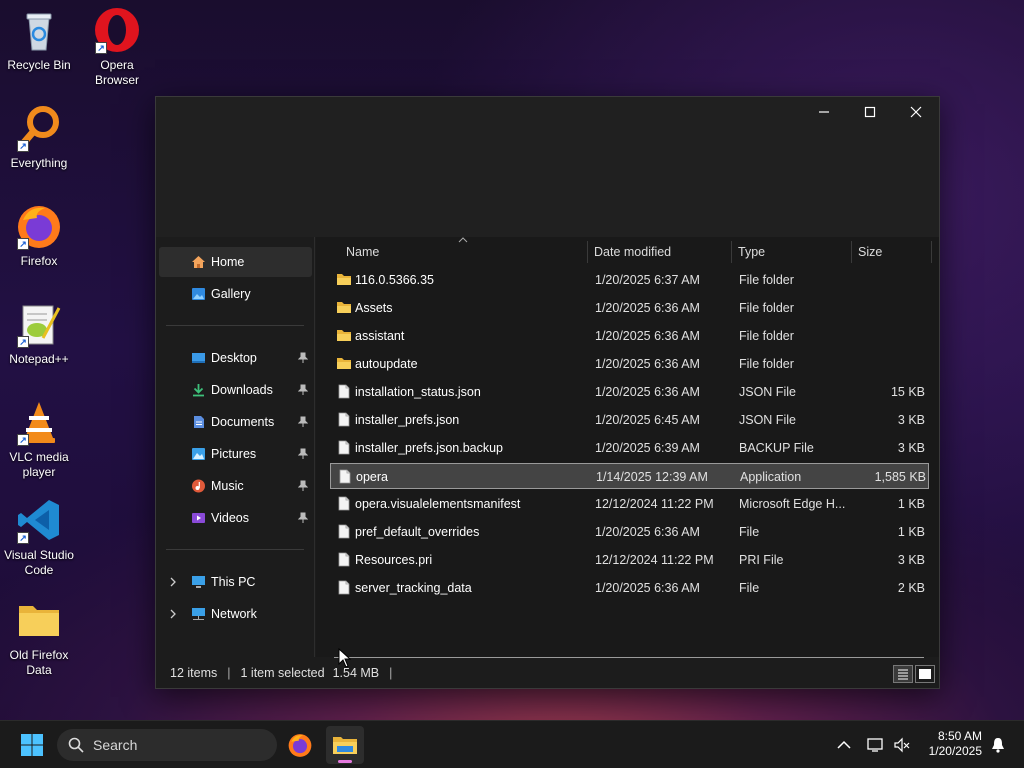  Describe the element at coordinates (429, 448) in the screenshot. I see `file-name: installer_prefs.json.backup` at that location.